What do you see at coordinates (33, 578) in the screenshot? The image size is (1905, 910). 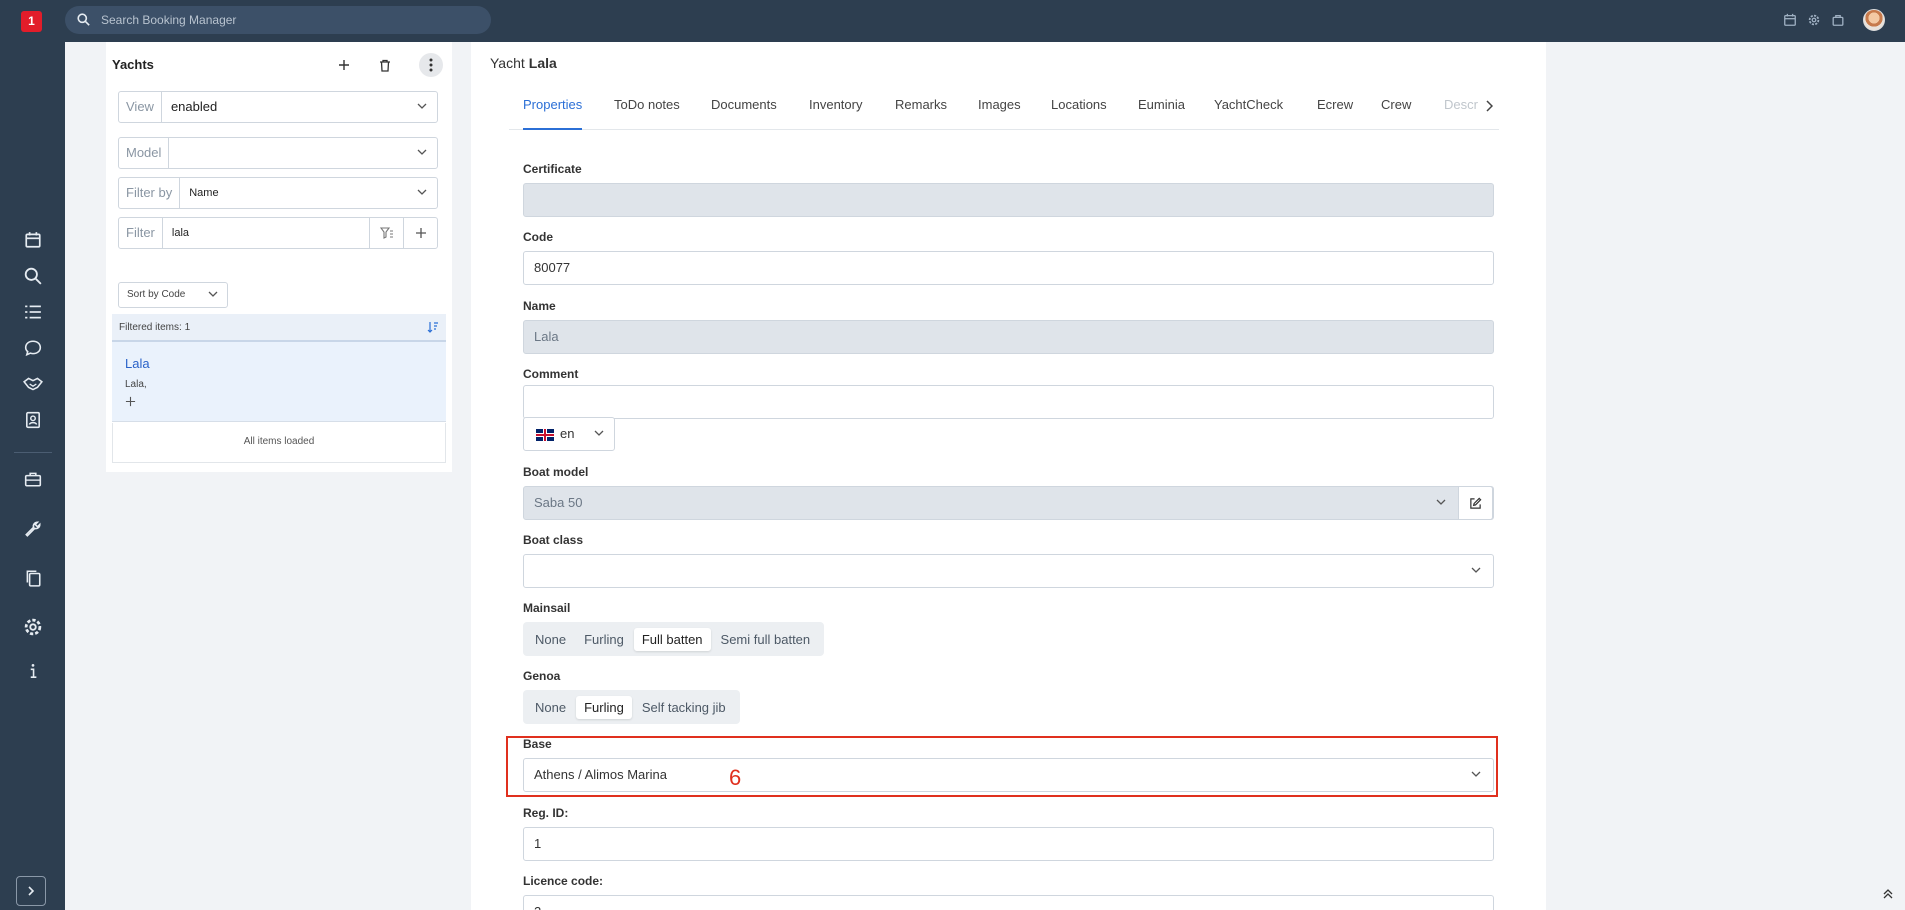 I see `copy-icon` at bounding box center [33, 578].